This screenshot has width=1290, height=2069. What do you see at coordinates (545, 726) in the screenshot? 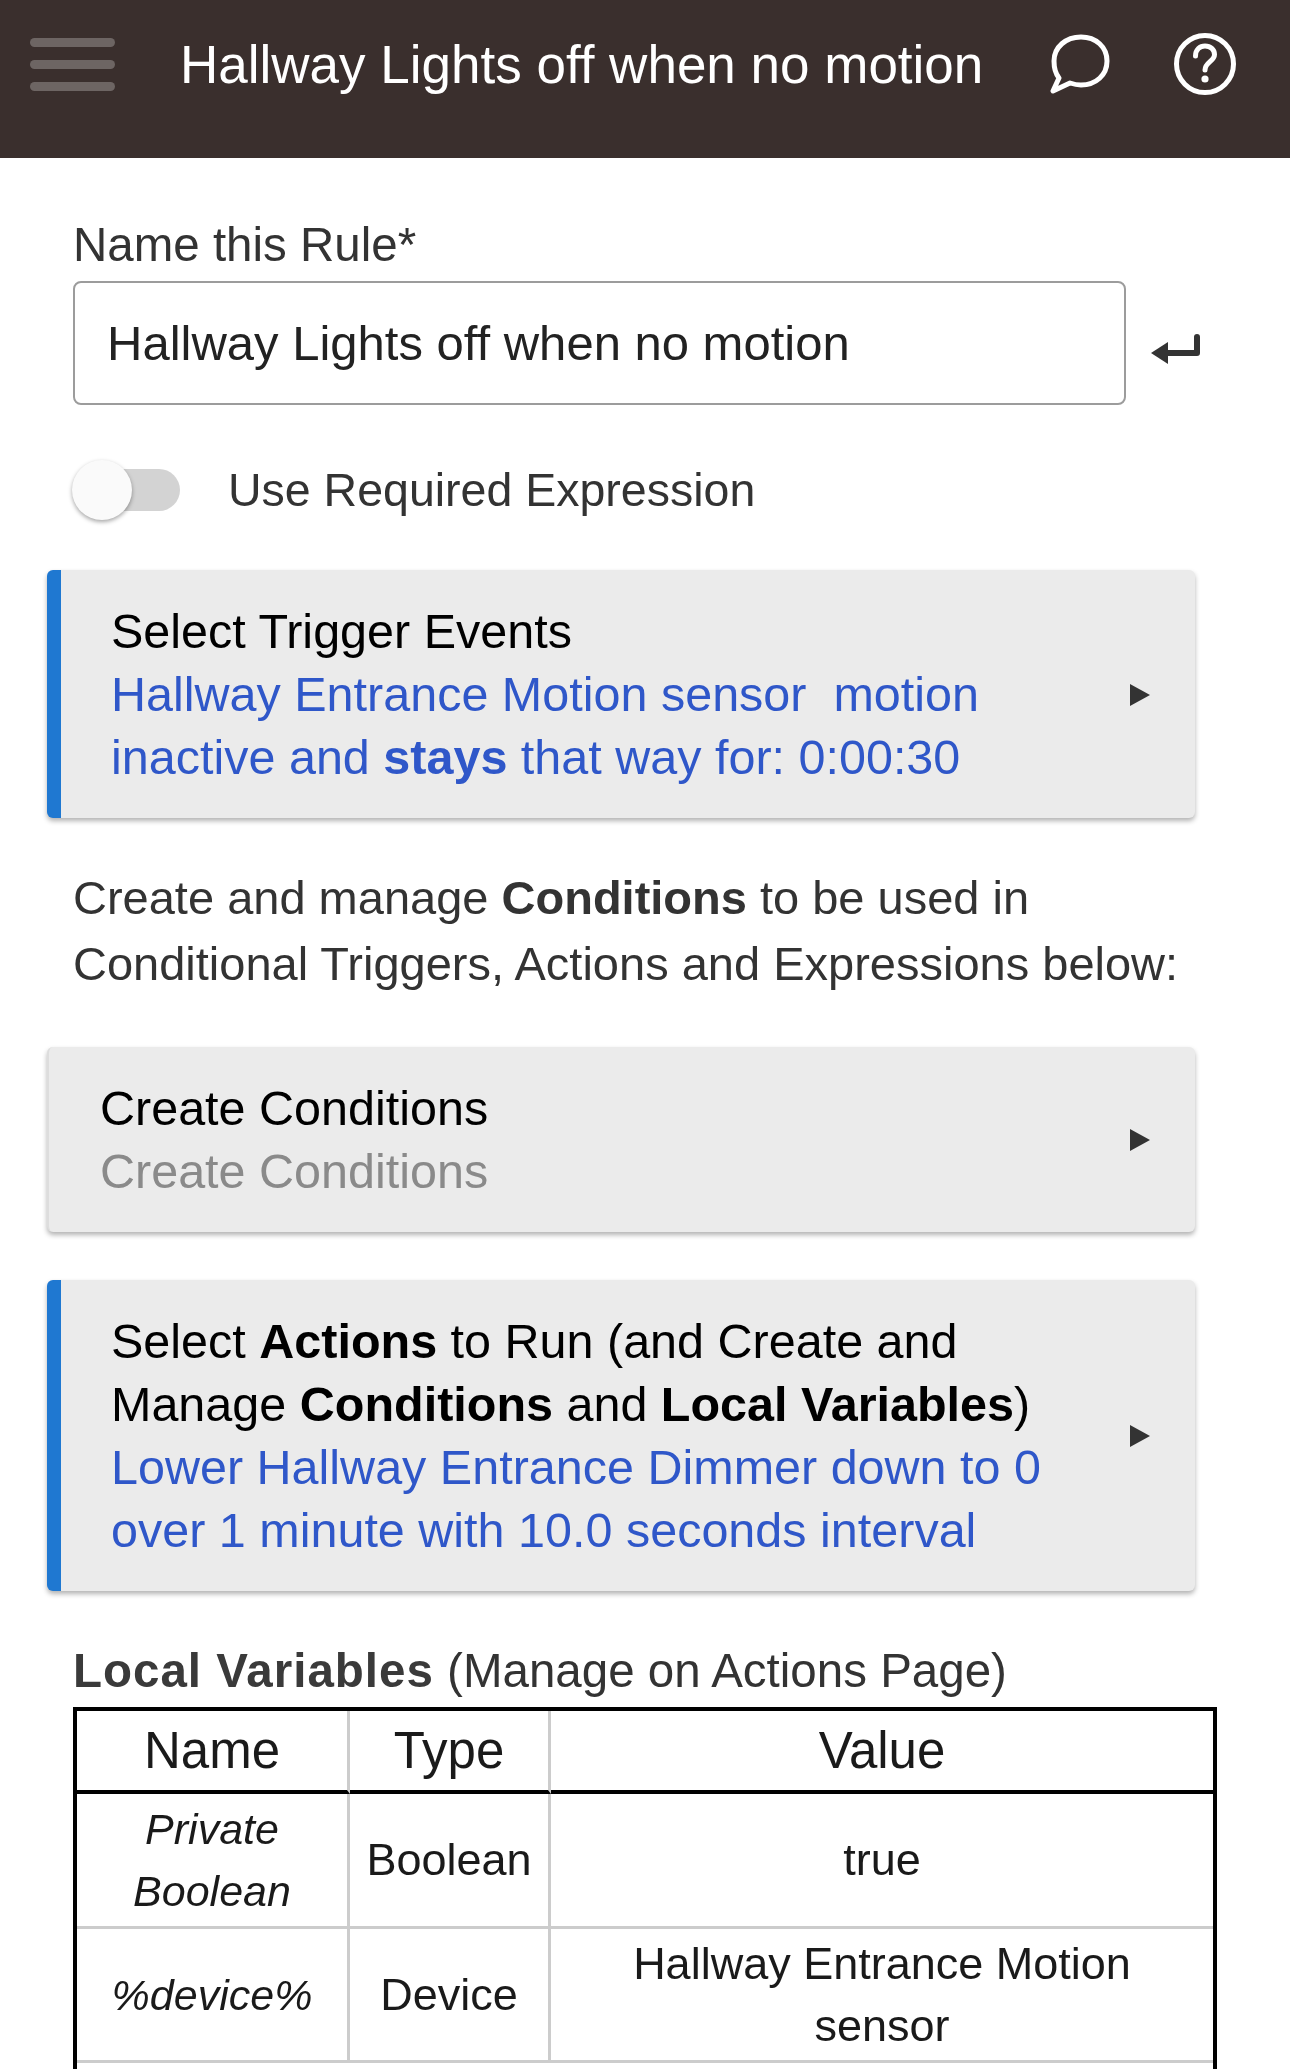
I see `card-summary: Hallway Entrance Motion sensor motion inactive and stays that way for: 0:00:30` at bounding box center [545, 726].